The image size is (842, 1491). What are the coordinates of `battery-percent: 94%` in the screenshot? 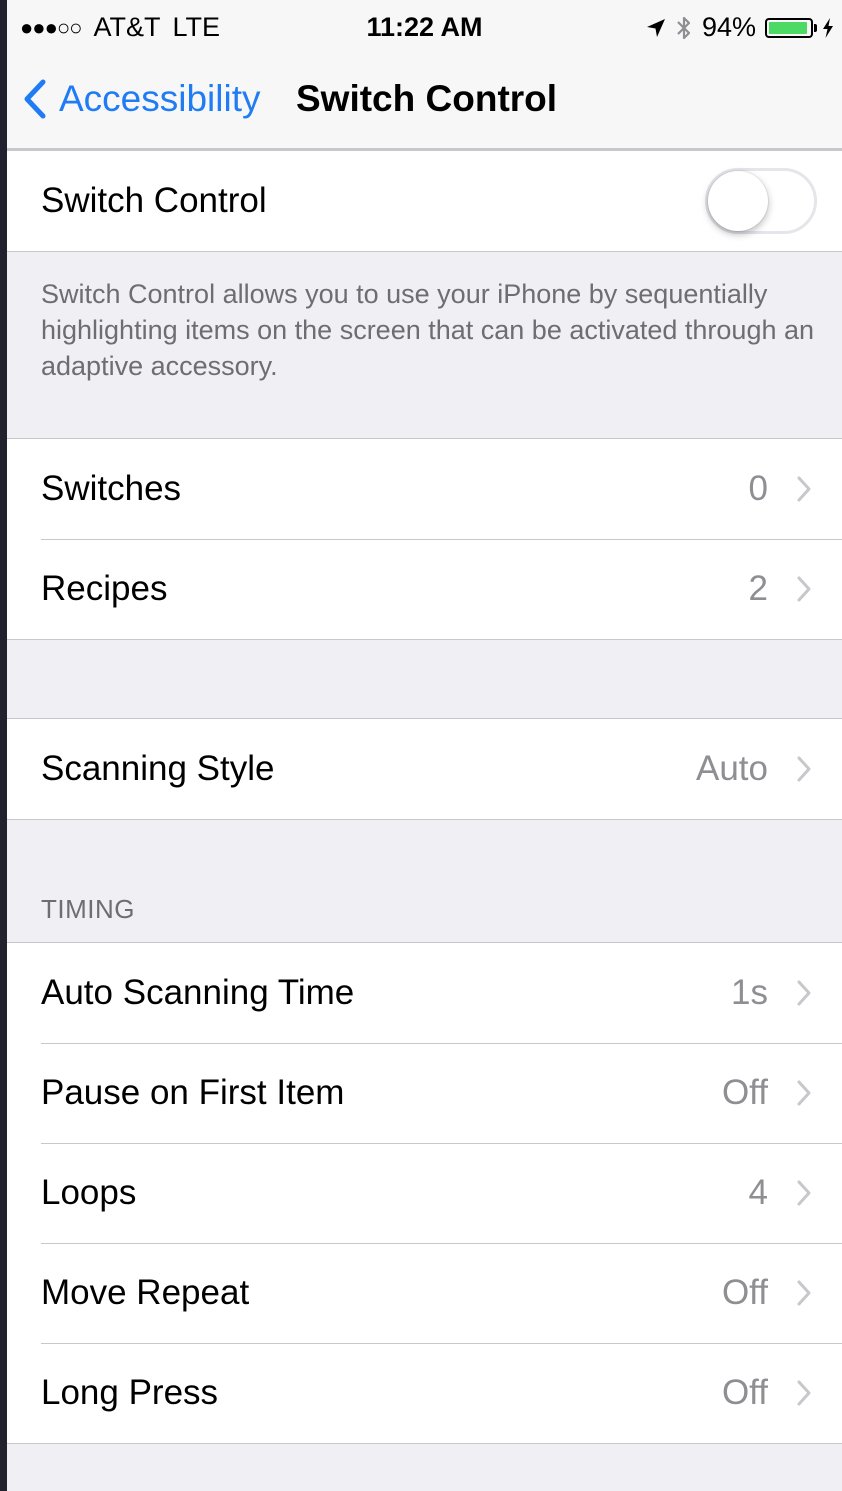 It's located at (728, 27).